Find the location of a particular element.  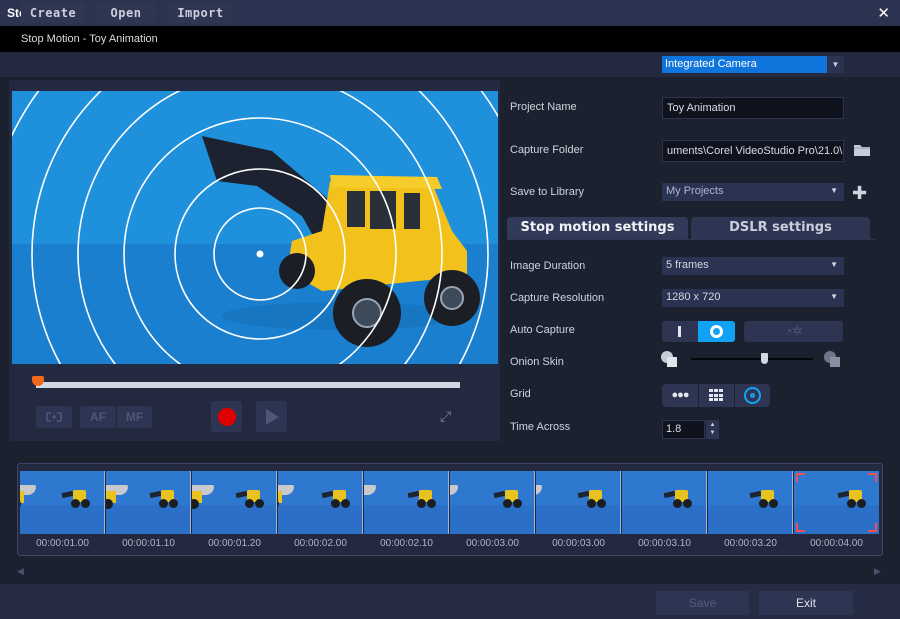

focus-frame-icon is located at coordinates (54, 417).